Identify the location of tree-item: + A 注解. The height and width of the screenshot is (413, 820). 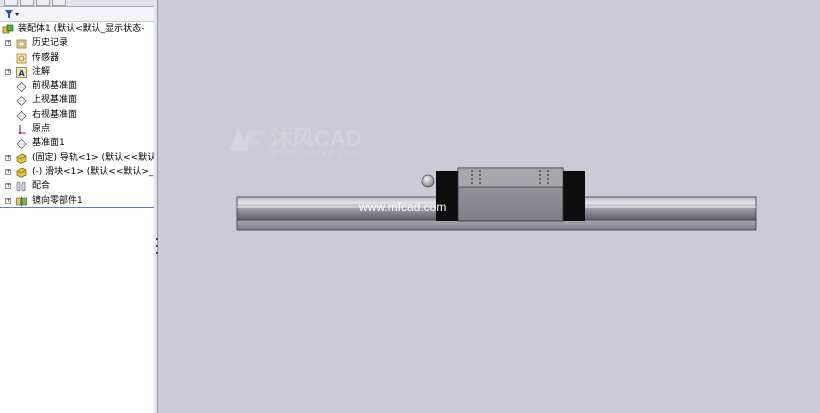
(77, 72).